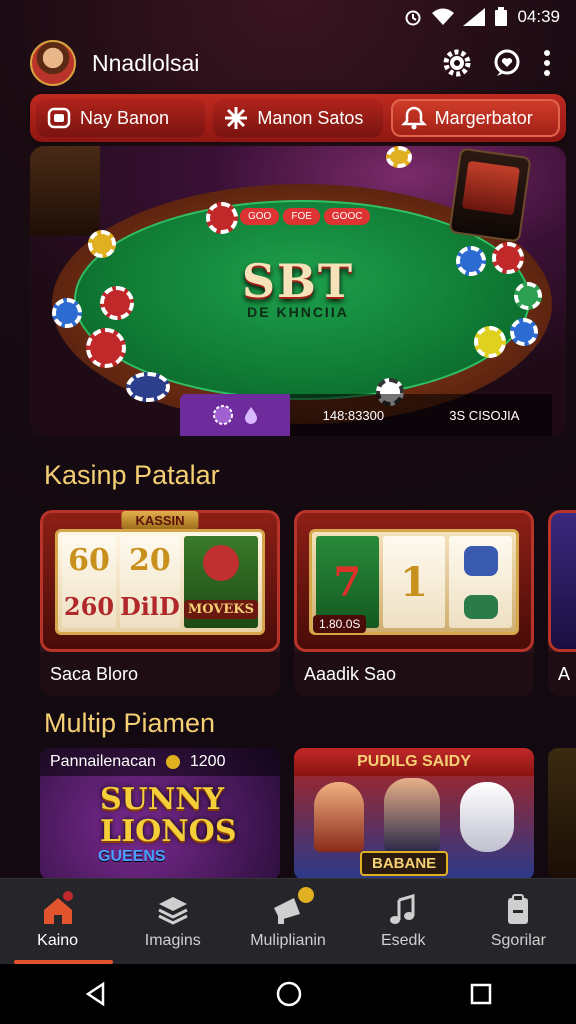  I want to click on game-tile: 7 1 1.80.0S Aaadik Sao, so click(414, 603).